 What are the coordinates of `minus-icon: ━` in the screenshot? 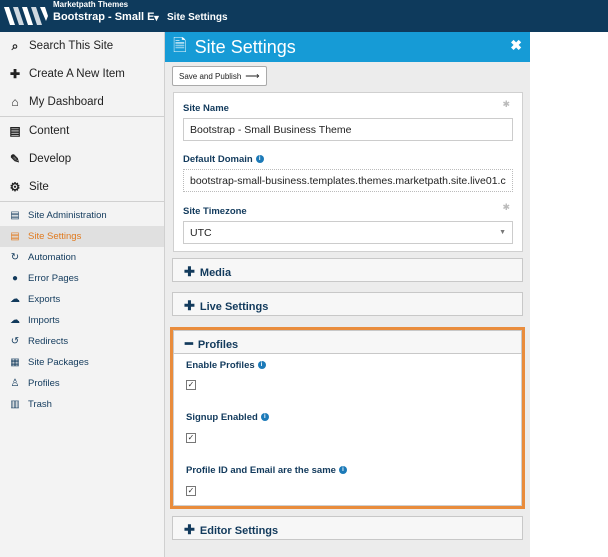 It's located at (189, 343).